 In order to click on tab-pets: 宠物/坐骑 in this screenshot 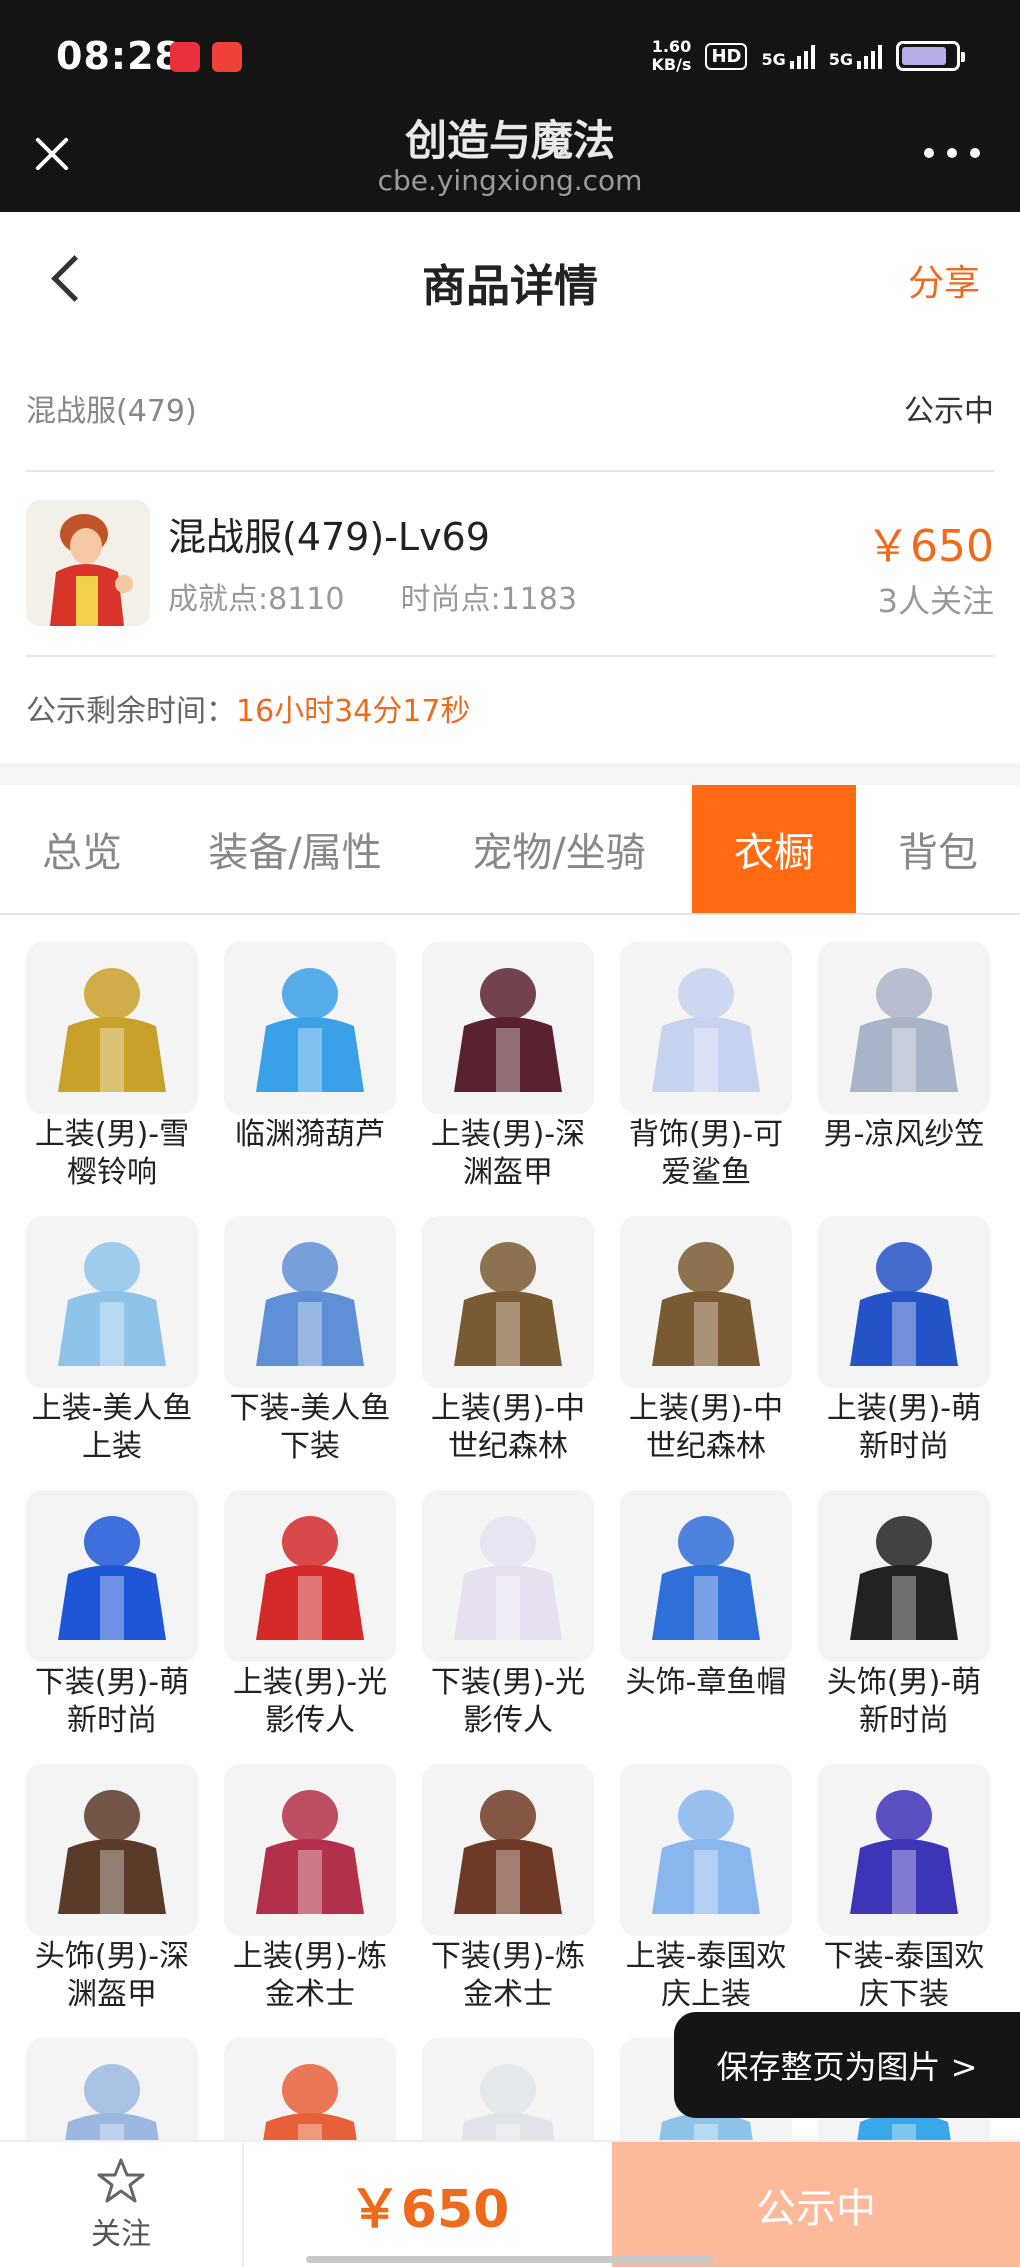, I will do `click(559, 849)`.